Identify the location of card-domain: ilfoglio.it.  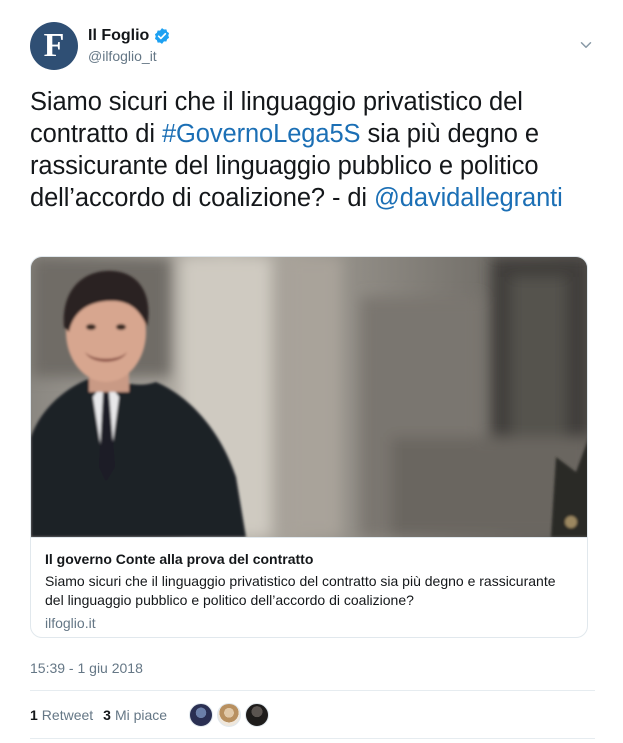
(70, 623).